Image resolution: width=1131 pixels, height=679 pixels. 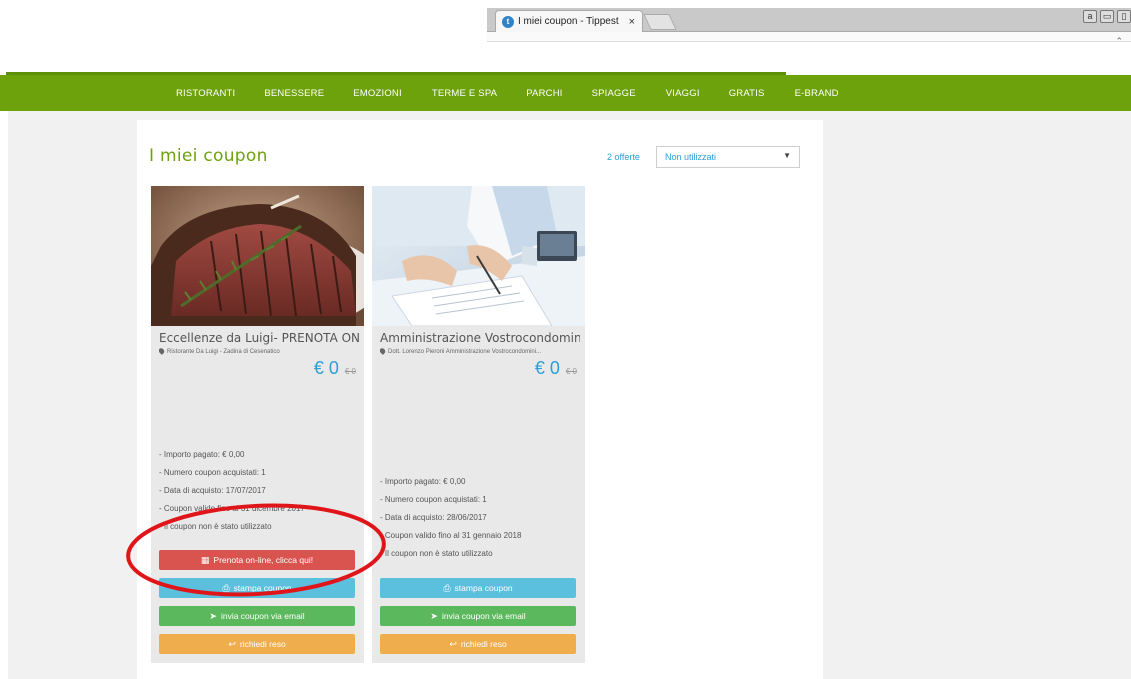 What do you see at coordinates (294, 93) in the screenshot?
I see `nav-item-benessere: BENESSERE` at bounding box center [294, 93].